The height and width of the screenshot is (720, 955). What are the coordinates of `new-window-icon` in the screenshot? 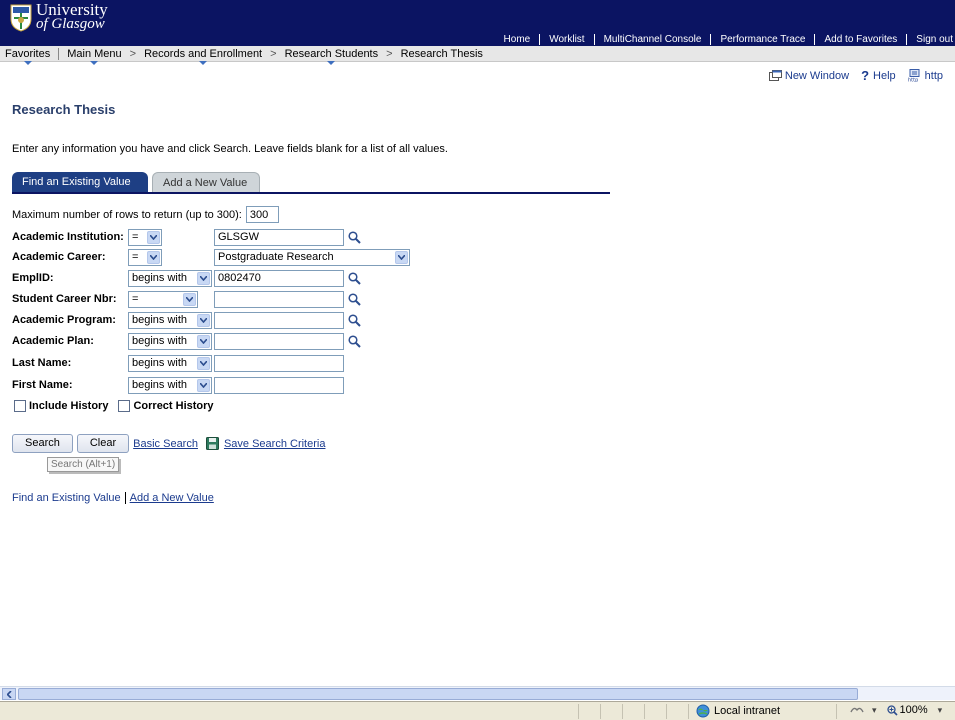 It's located at (775, 75).